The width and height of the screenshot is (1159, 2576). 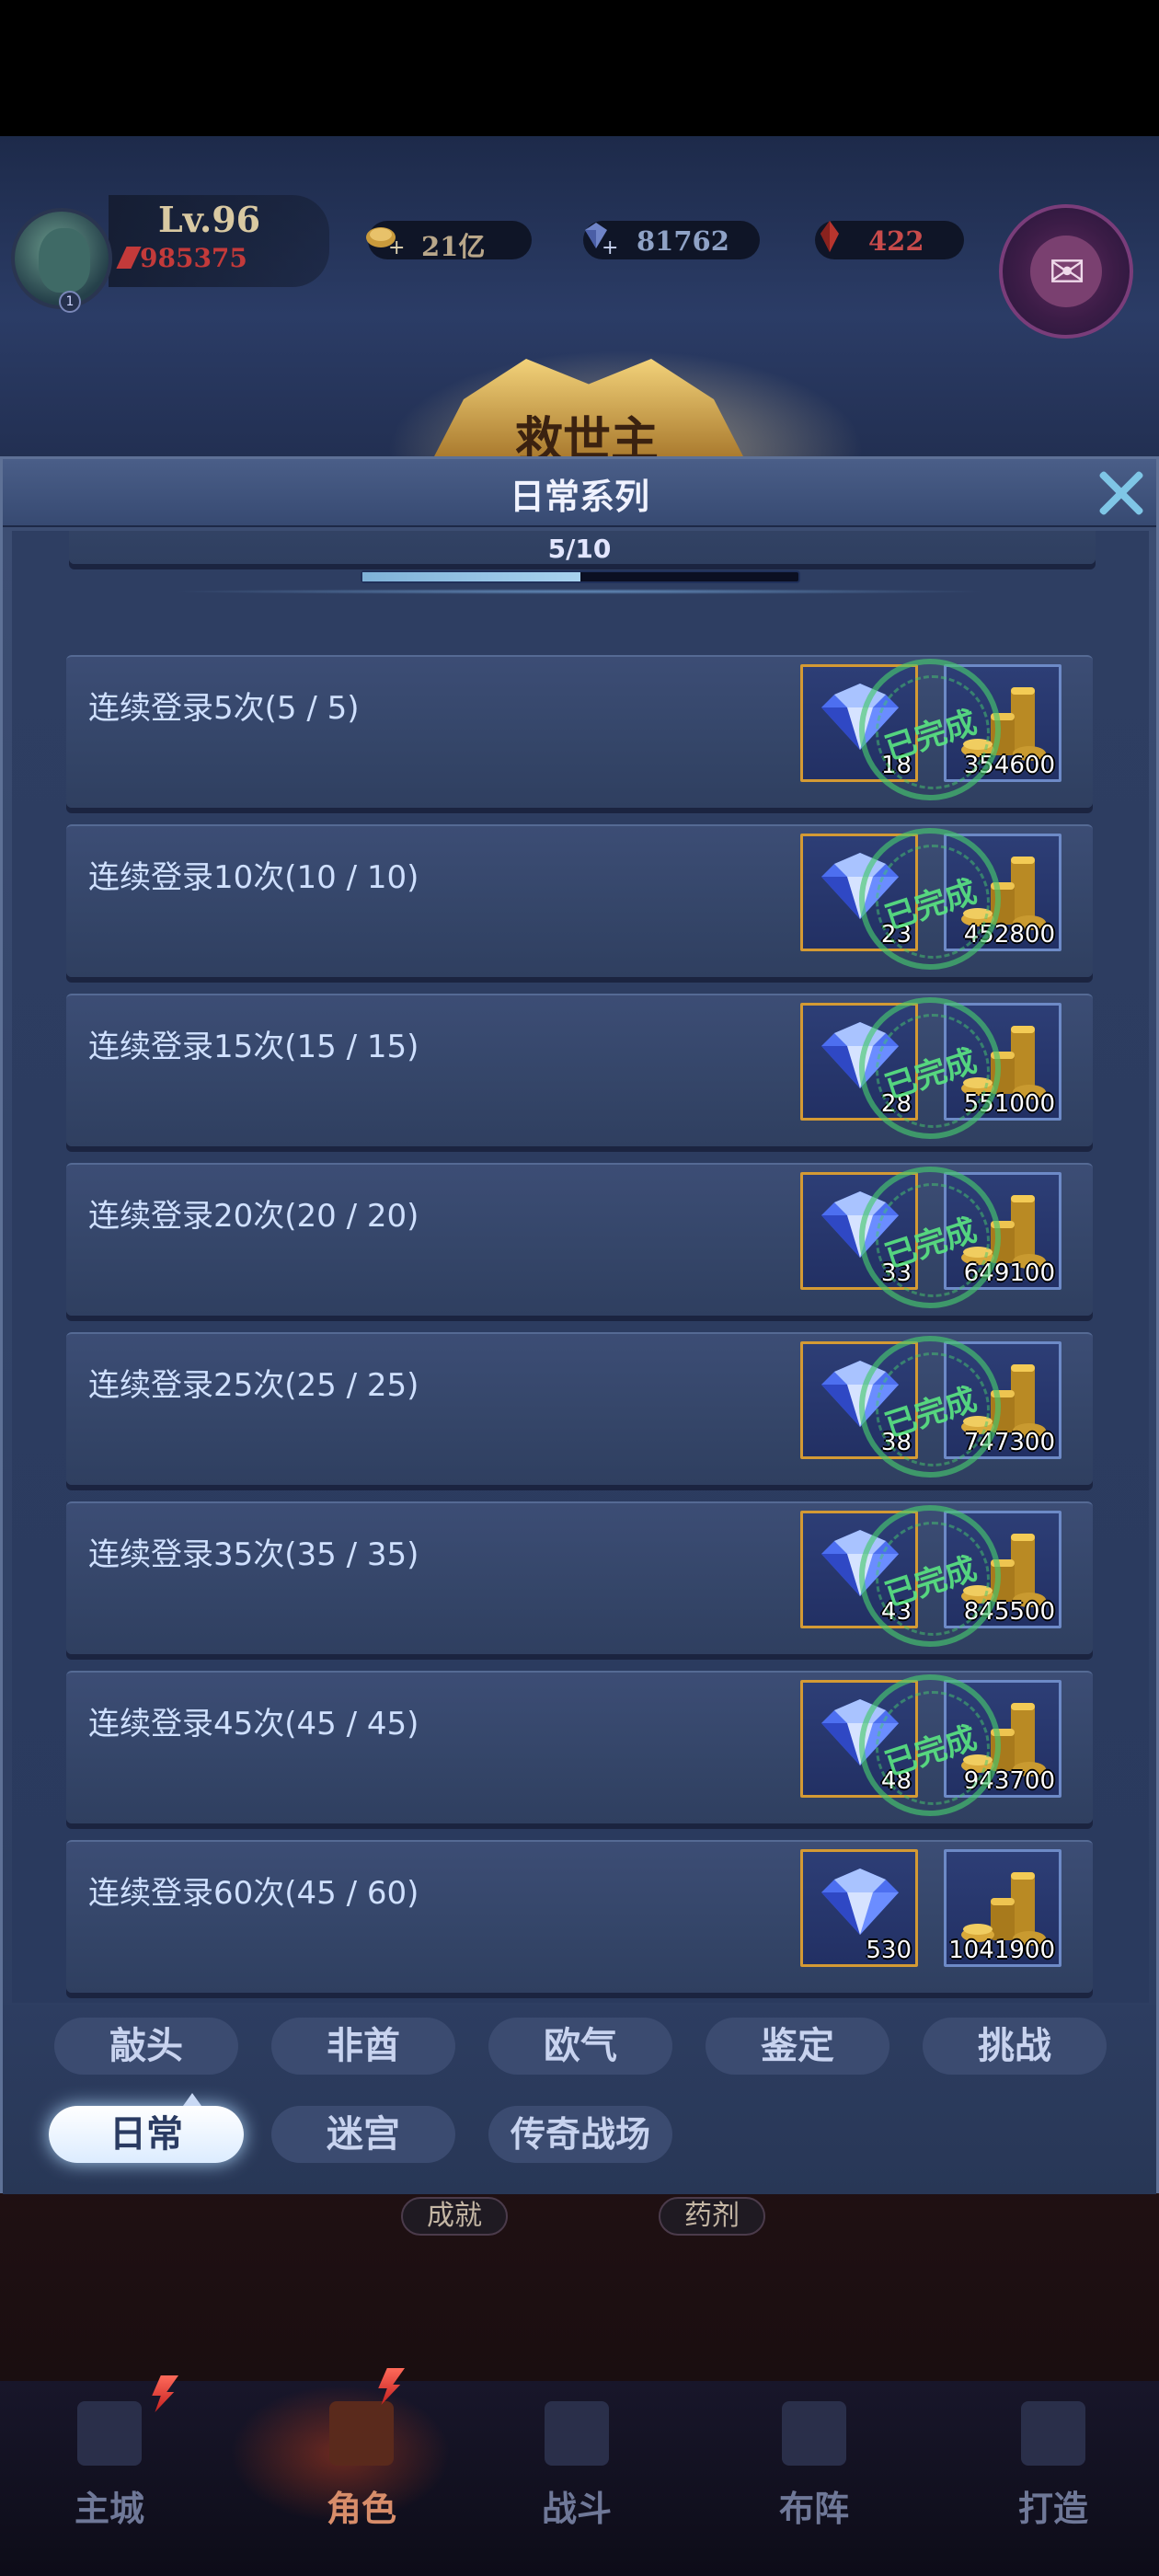 I want to click on nav-main-city-label: 主城, so click(x=109, y=2508).